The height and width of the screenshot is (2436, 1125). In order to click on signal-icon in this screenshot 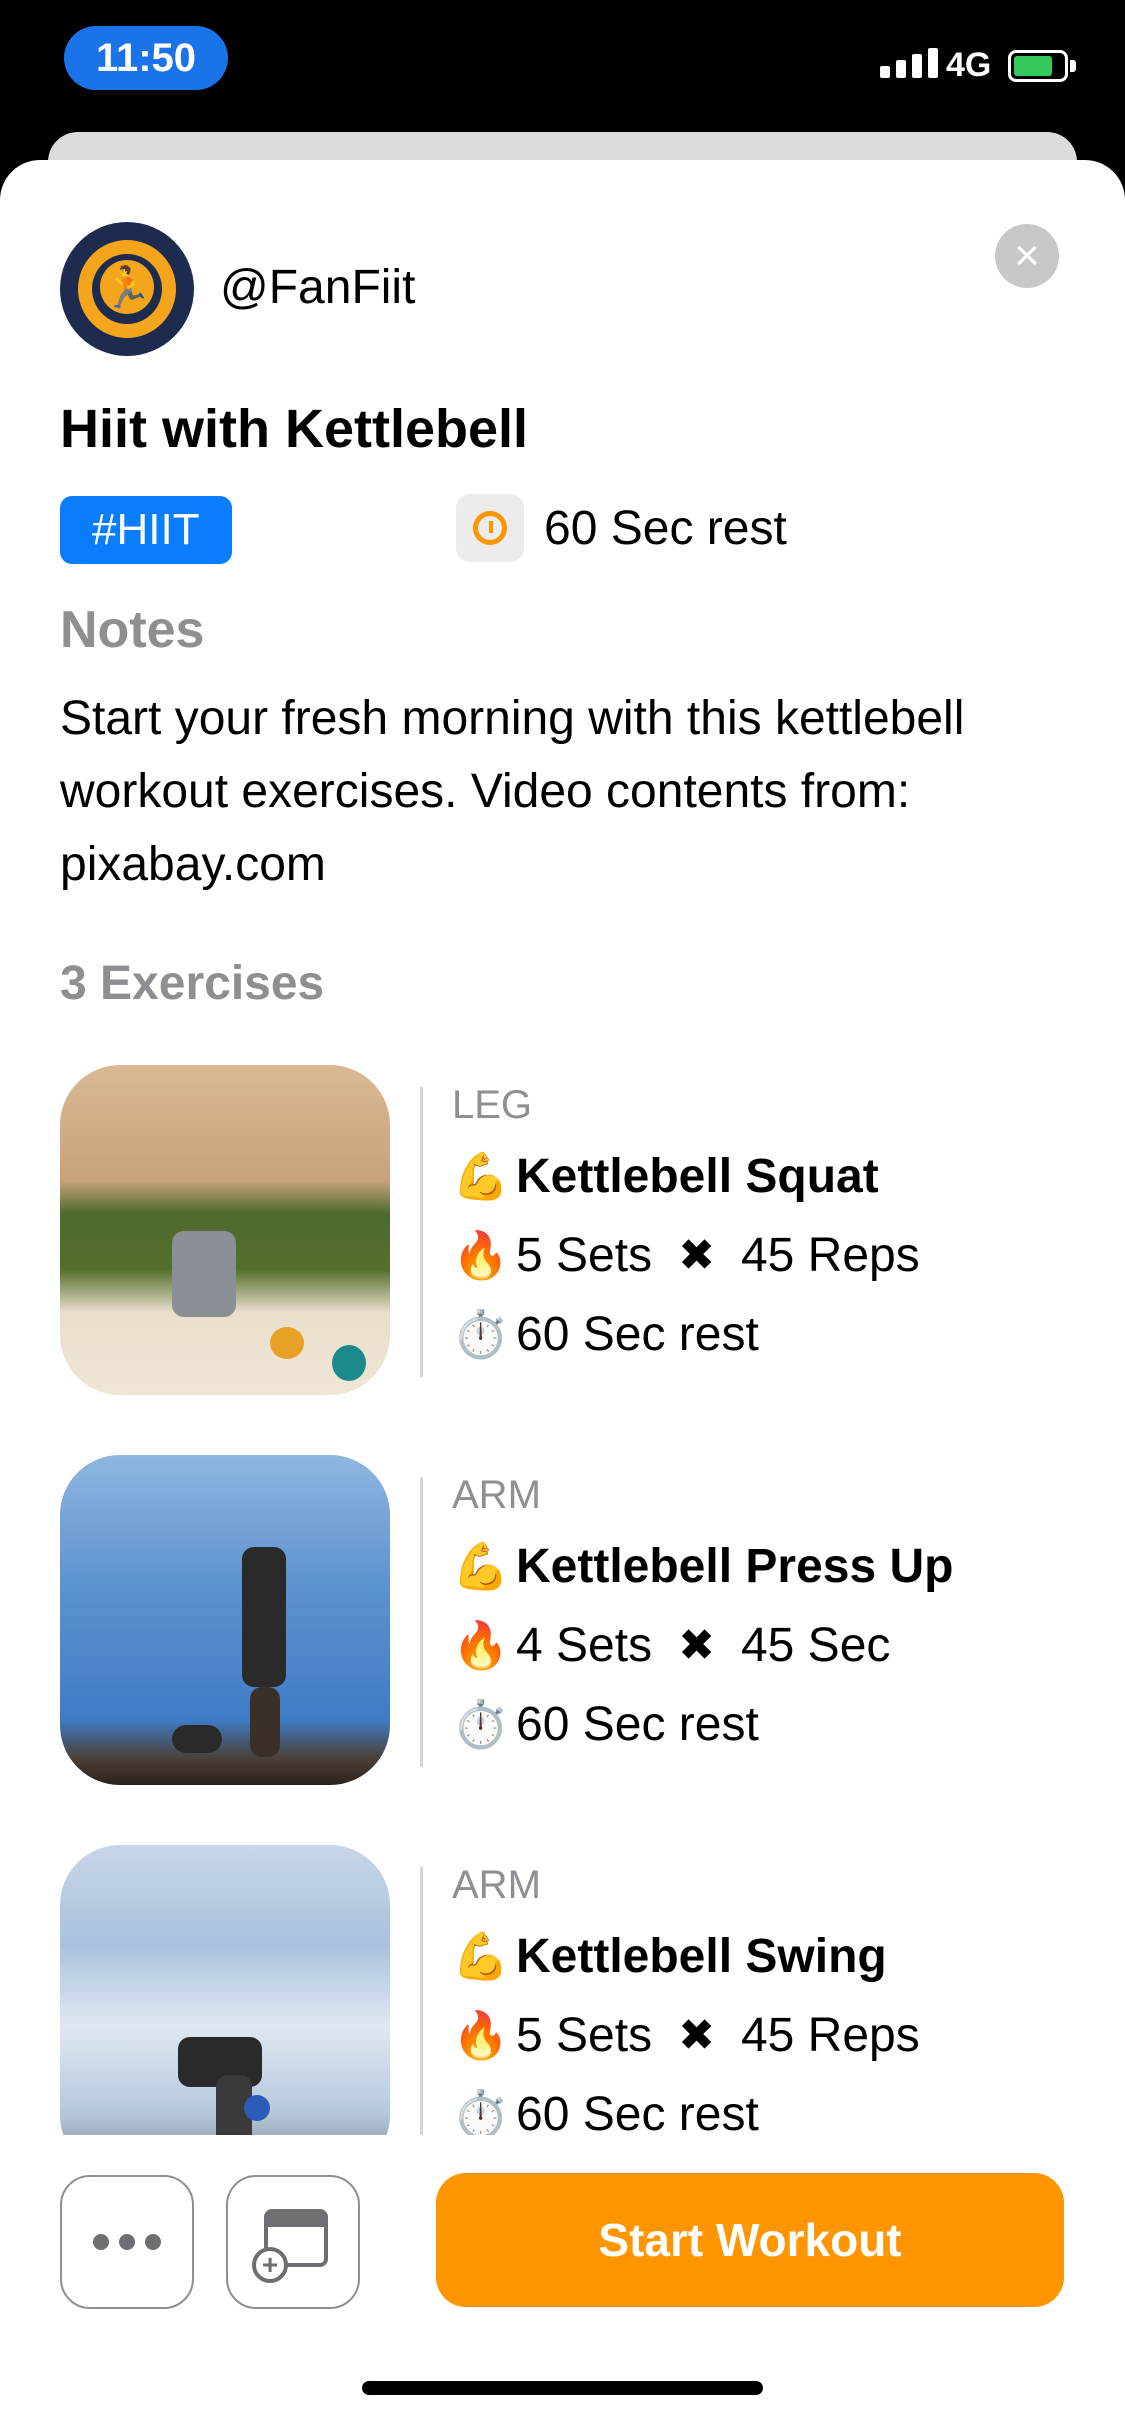, I will do `click(909, 63)`.